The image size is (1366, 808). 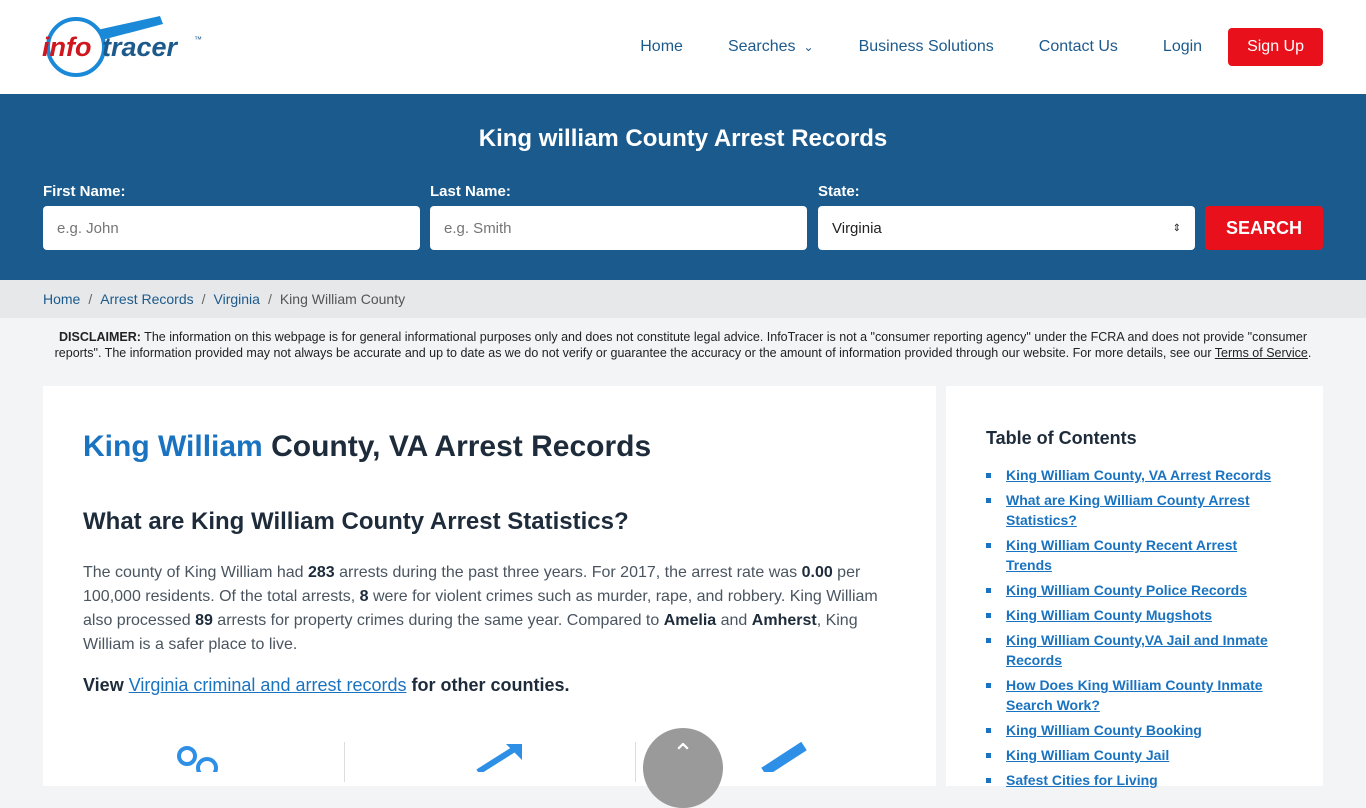 I want to click on hero-title: King william County Arrest Records, so click(x=683, y=138).